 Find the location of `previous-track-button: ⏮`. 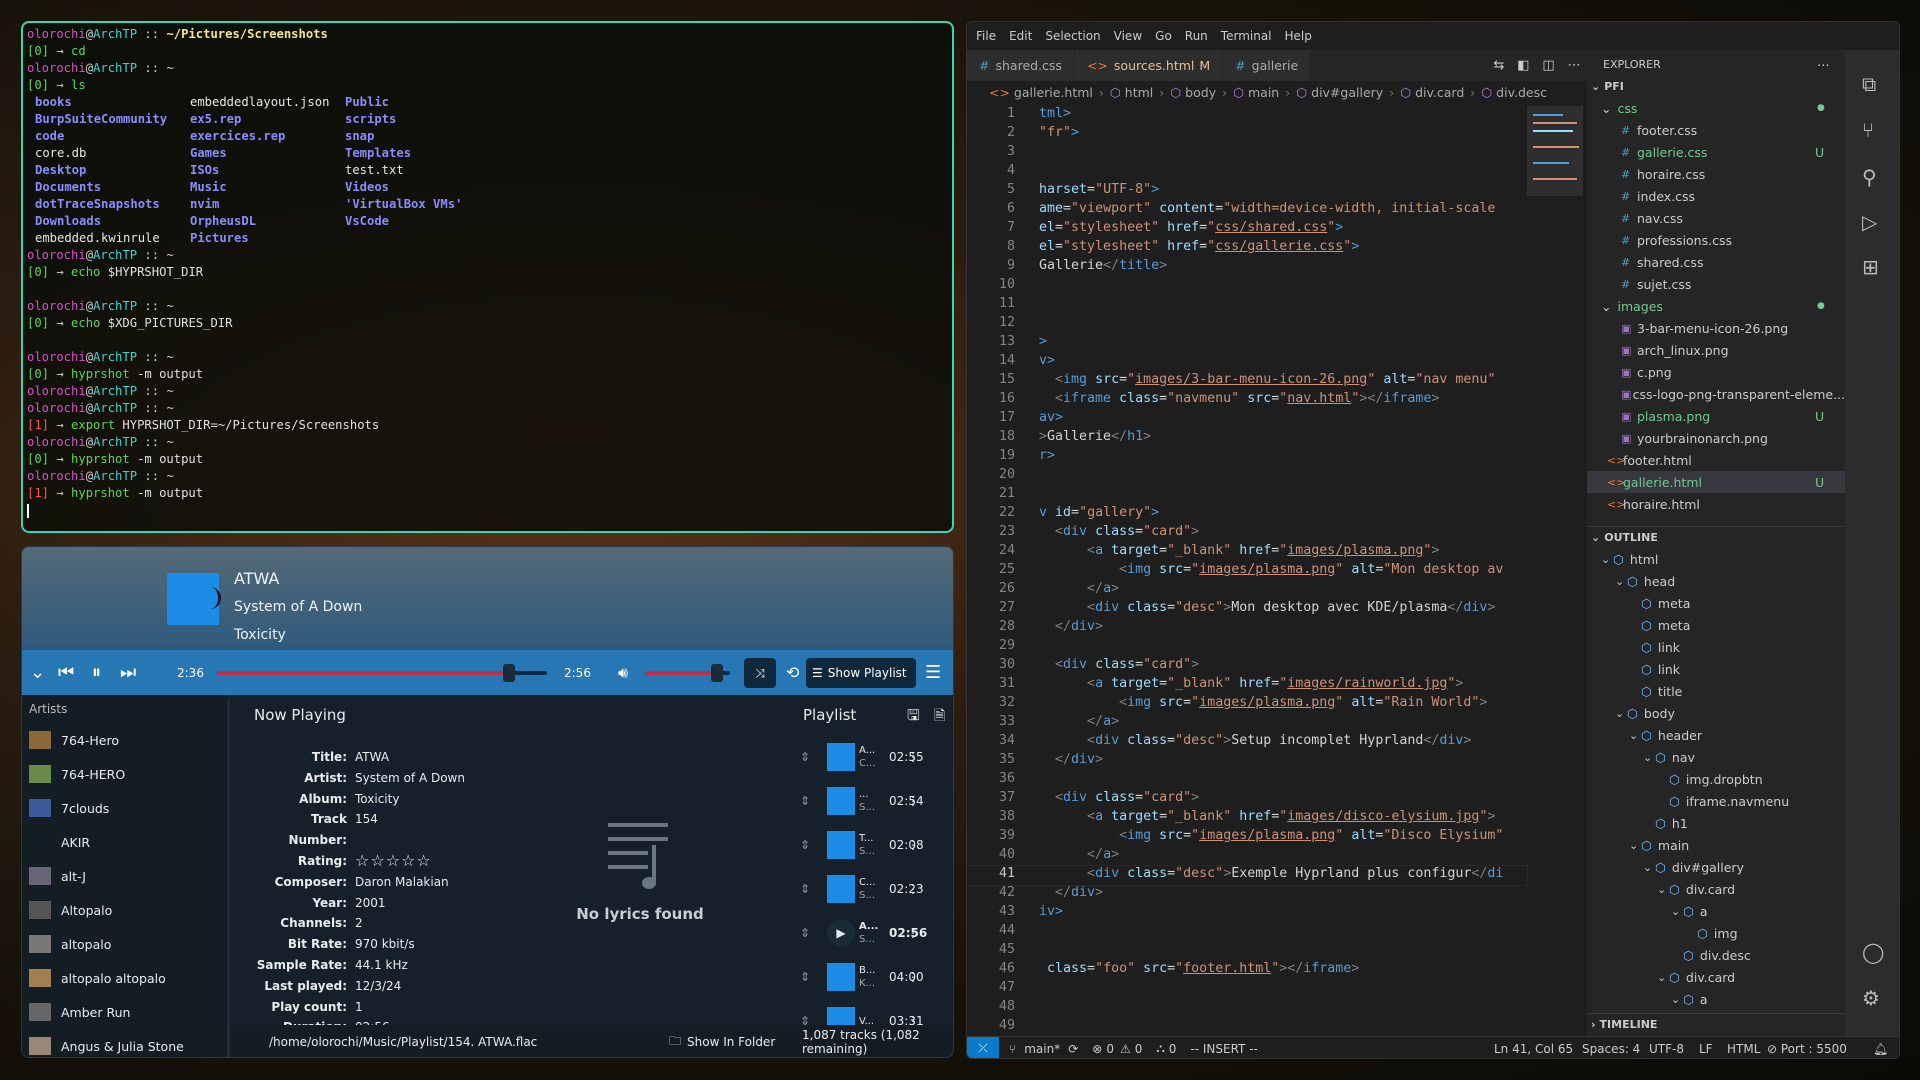

previous-track-button: ⏮ is located at coordinates (66, 672).